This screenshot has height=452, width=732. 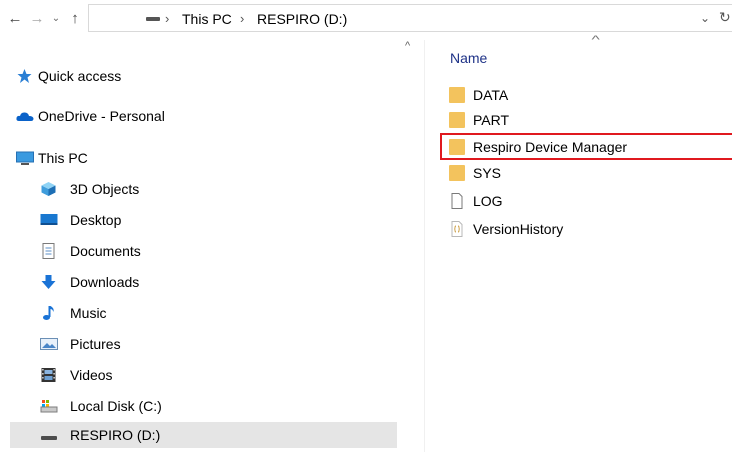 What do you see at coordinates (302, 19) in the screenshot?
I see `breadcrumb-respiro-drive: RESPIRO (D:)` at bounding box center [302, 19].